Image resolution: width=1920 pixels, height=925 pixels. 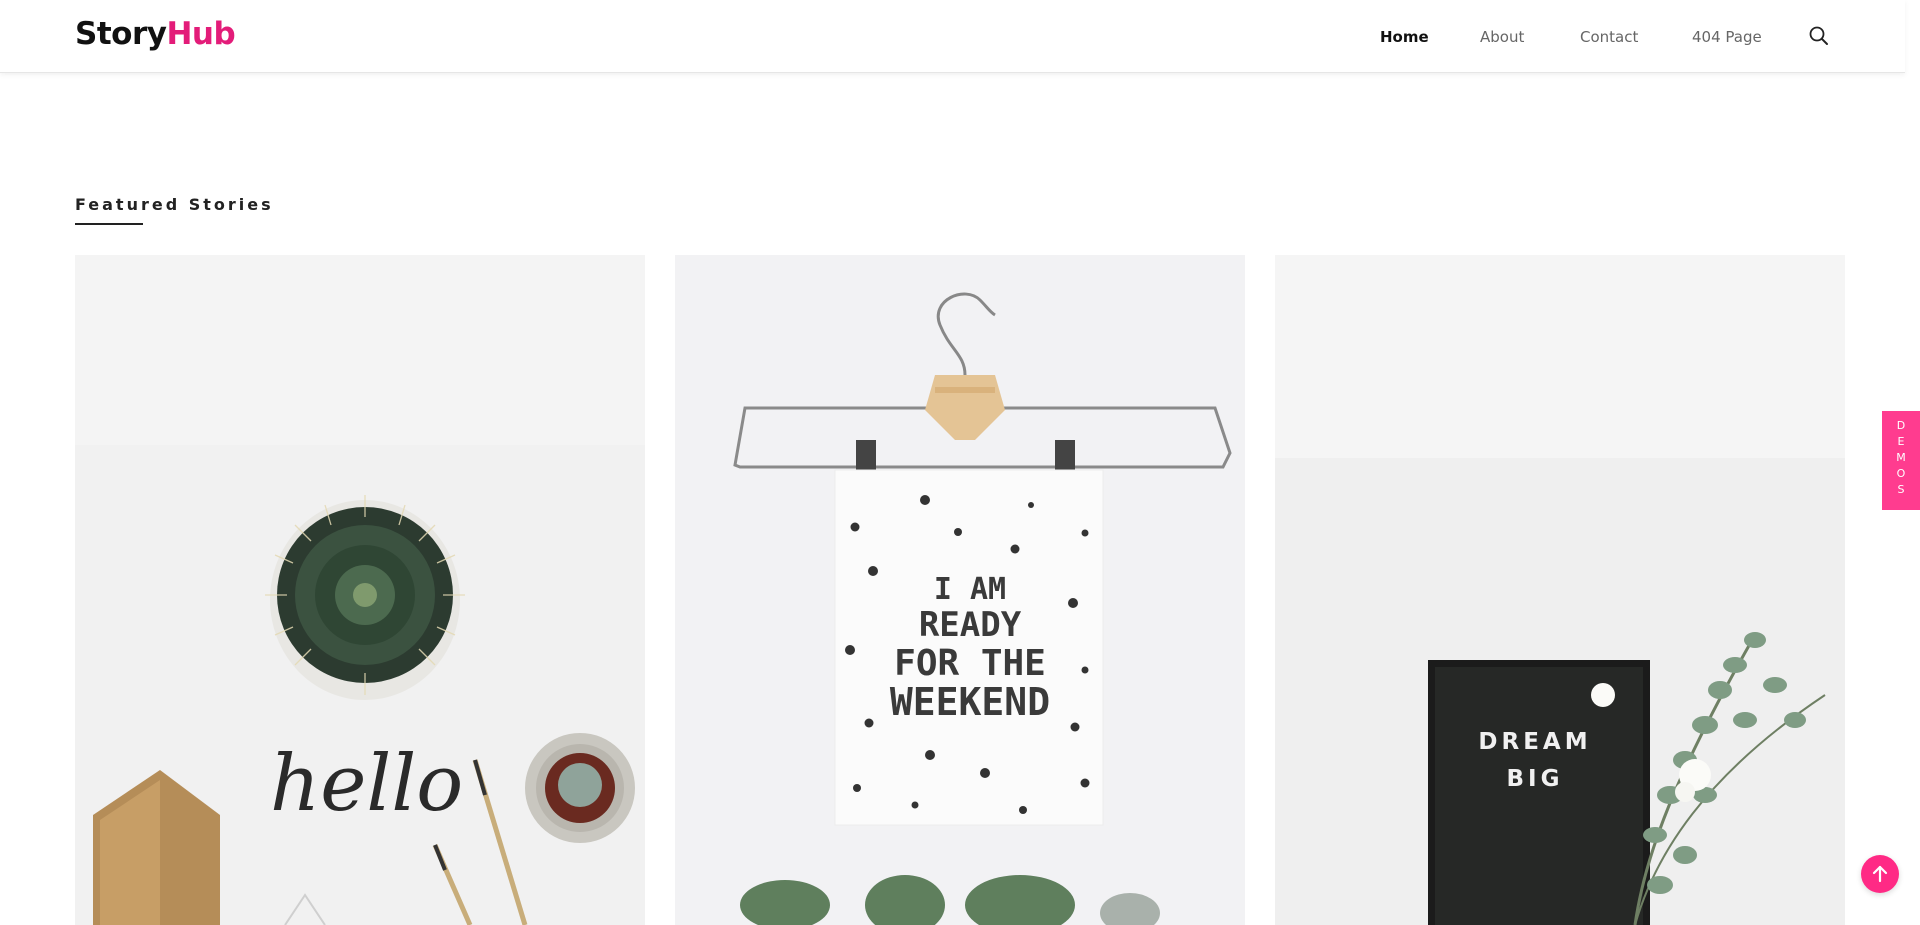 I want to click on demos-letter-d: D, so click(x=1901, y=425).